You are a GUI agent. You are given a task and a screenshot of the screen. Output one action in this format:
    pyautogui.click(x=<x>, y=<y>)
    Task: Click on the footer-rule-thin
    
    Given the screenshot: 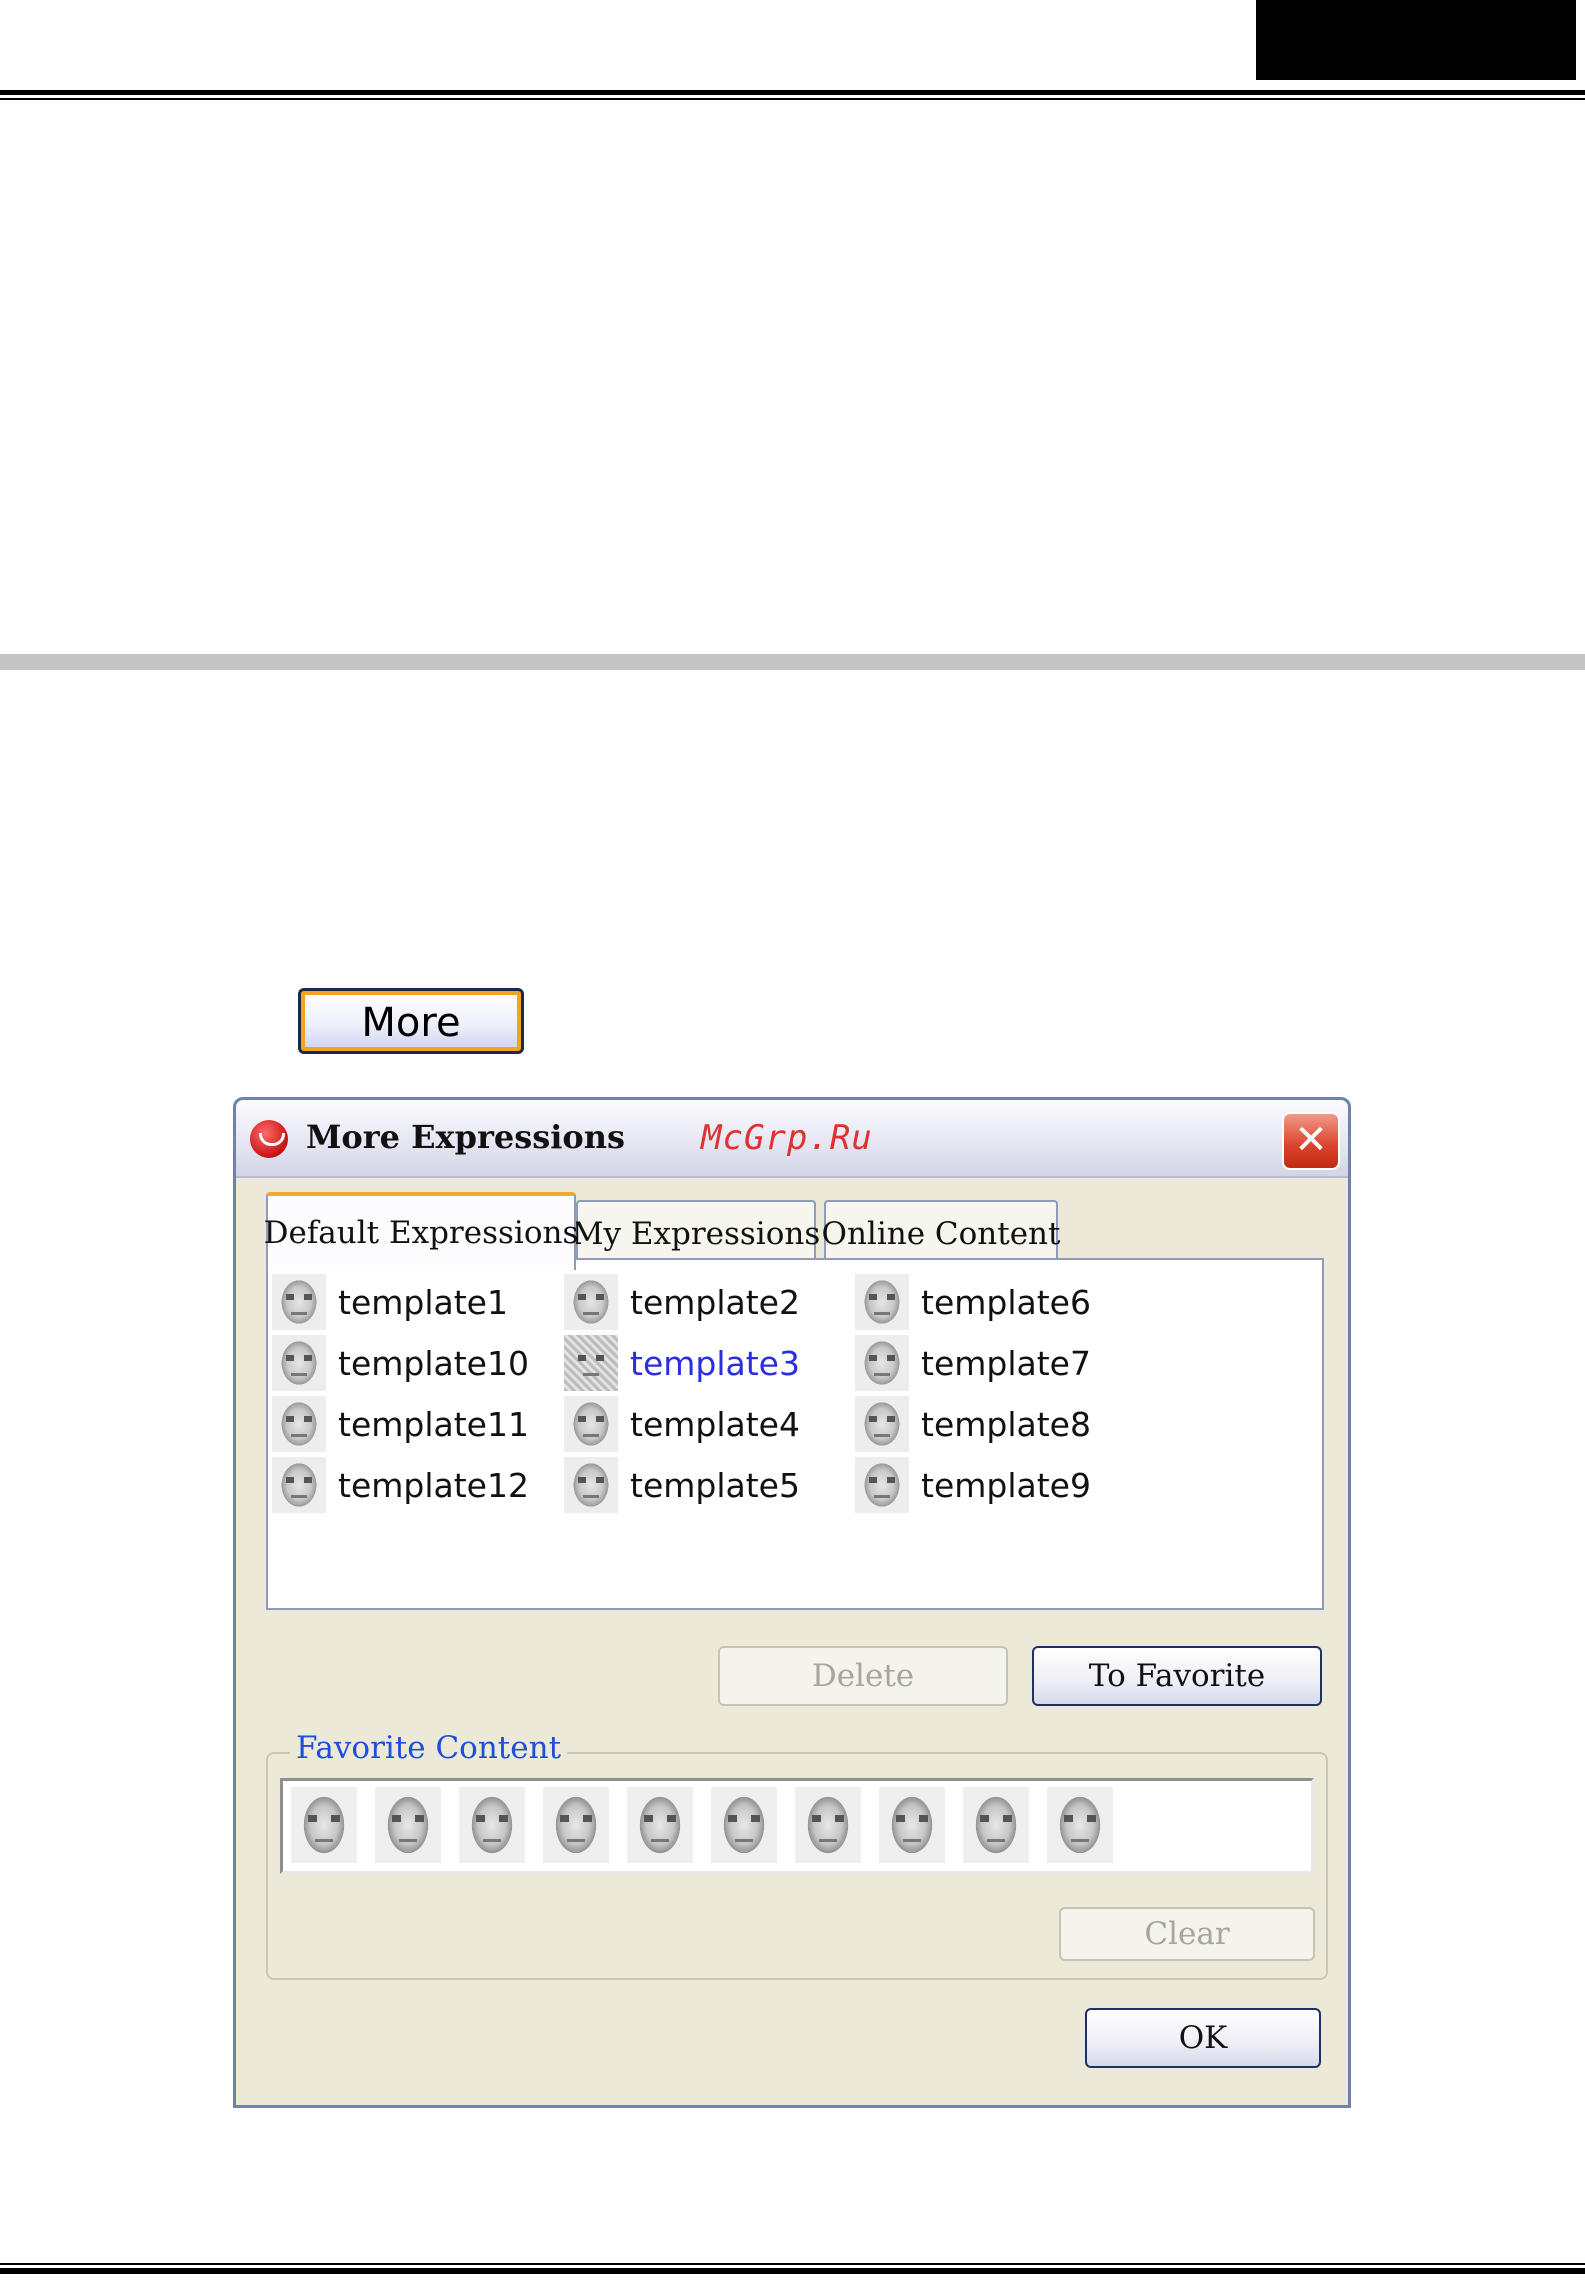 What is the action you would take?
    pyautogui.click(x=792, y=2264)
    